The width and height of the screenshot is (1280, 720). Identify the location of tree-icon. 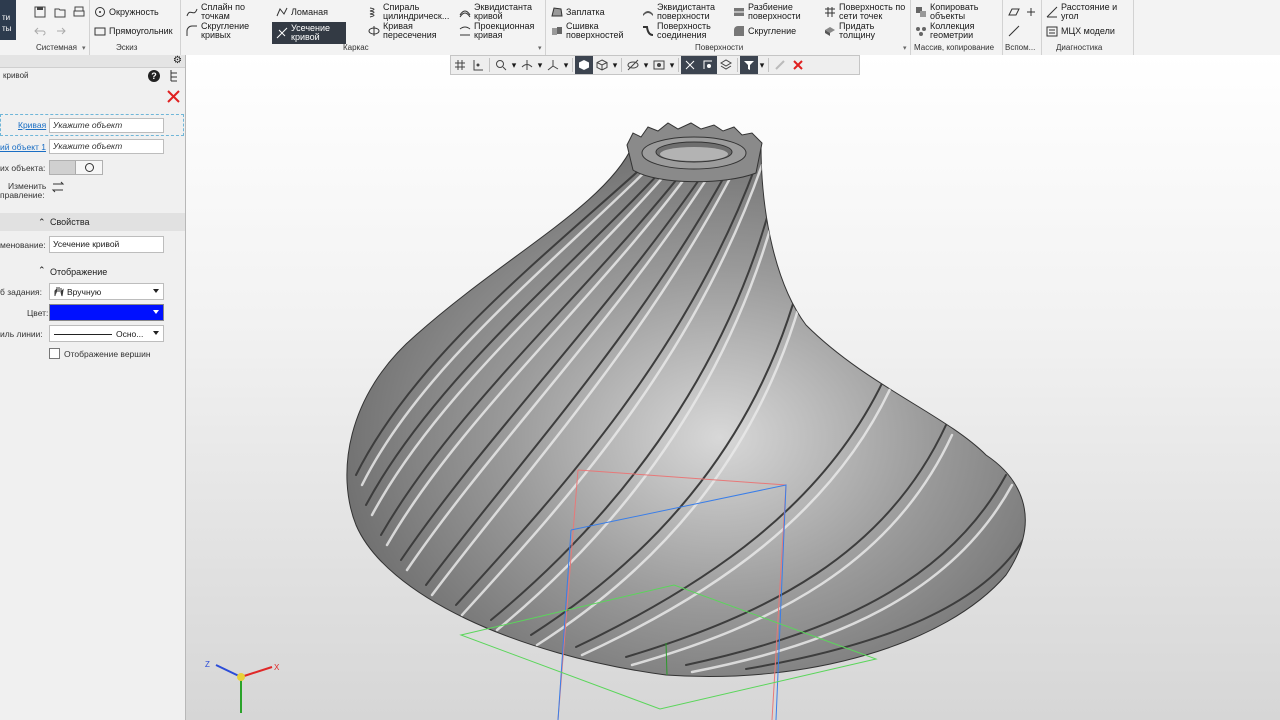
(174, 76).